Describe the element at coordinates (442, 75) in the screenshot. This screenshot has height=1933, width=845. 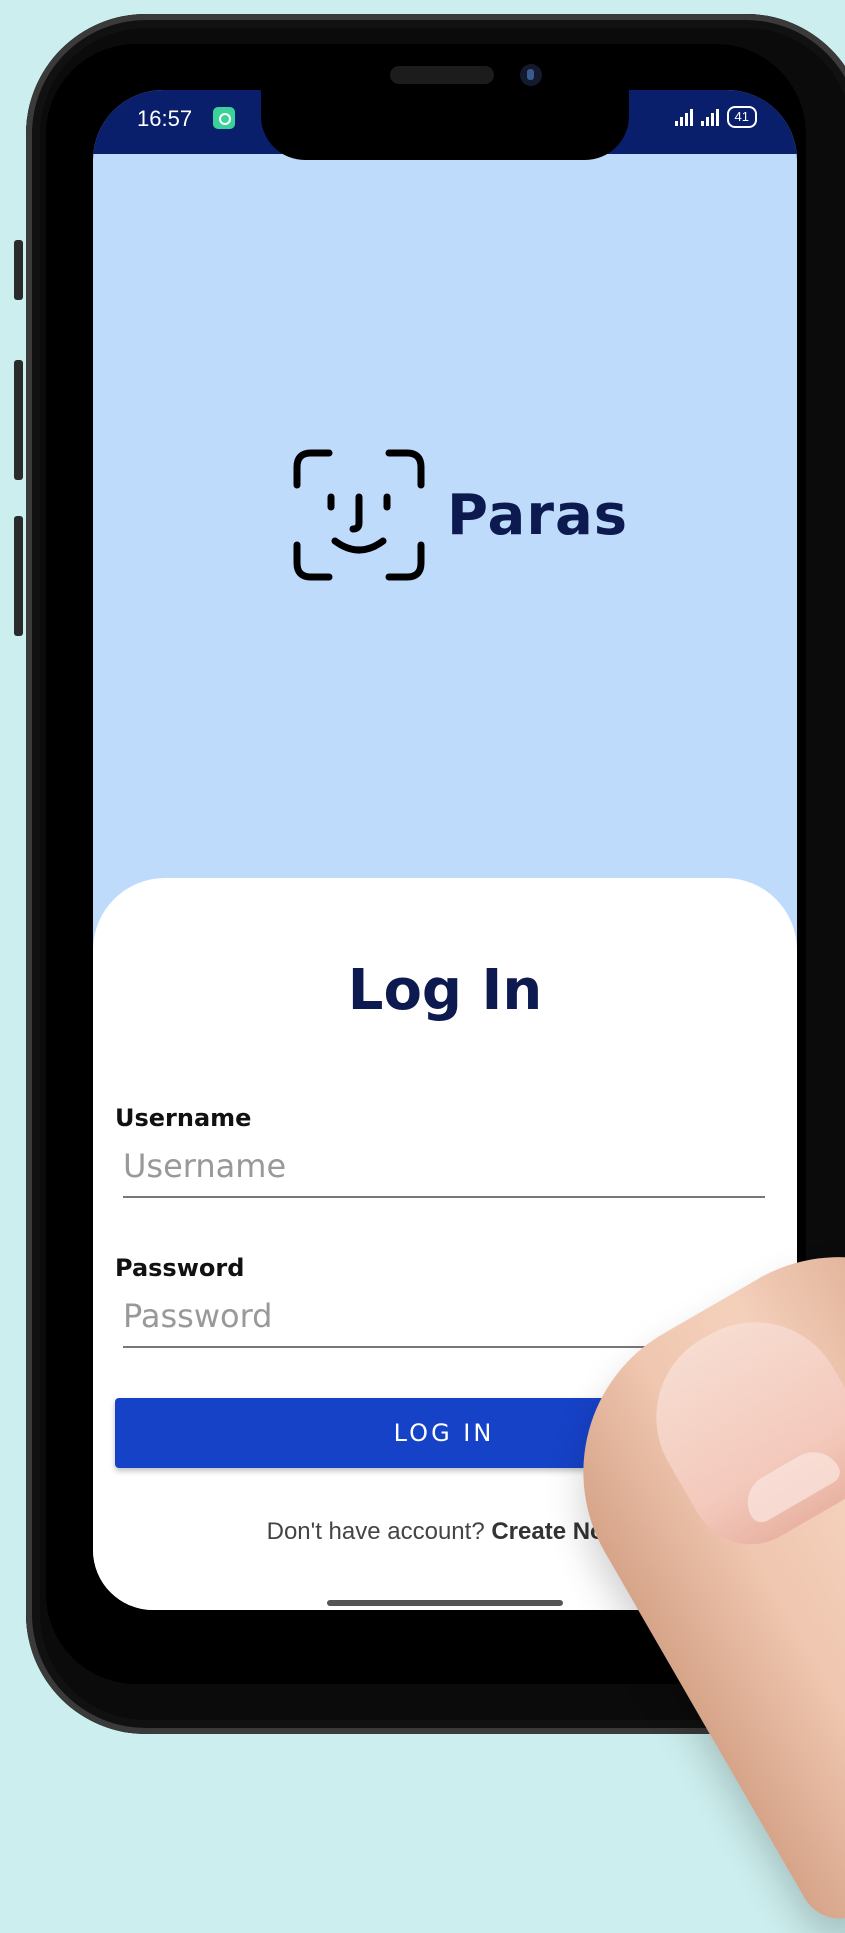
I see `phone-speaker` at that location.